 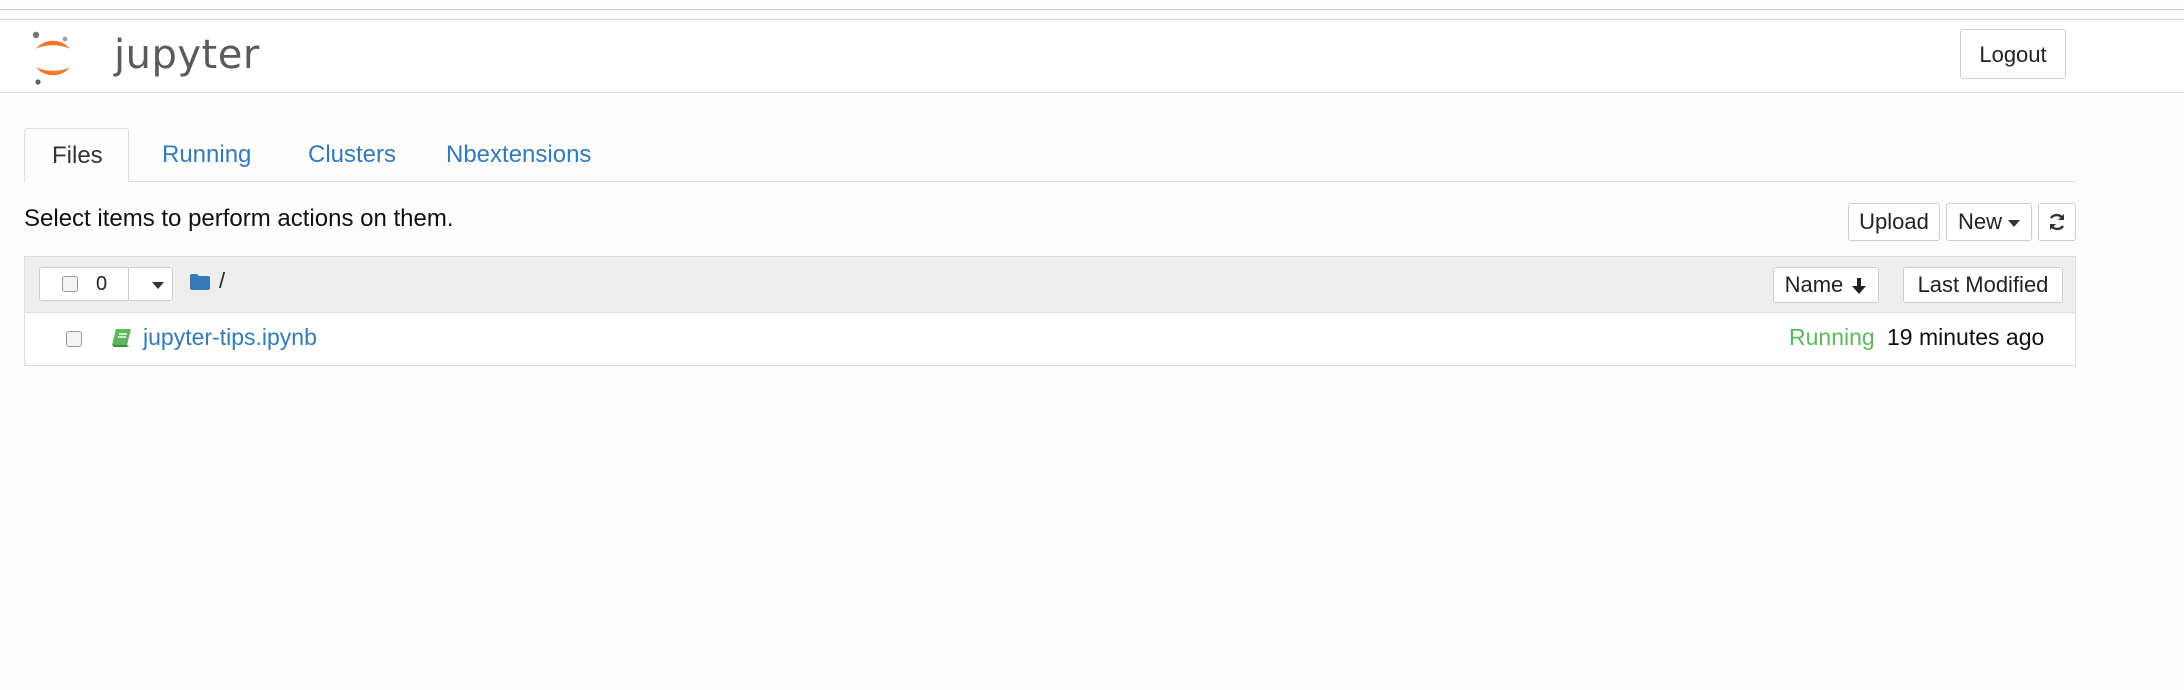 I want to click on new-button-label: New, so click(x=1979, y=221).